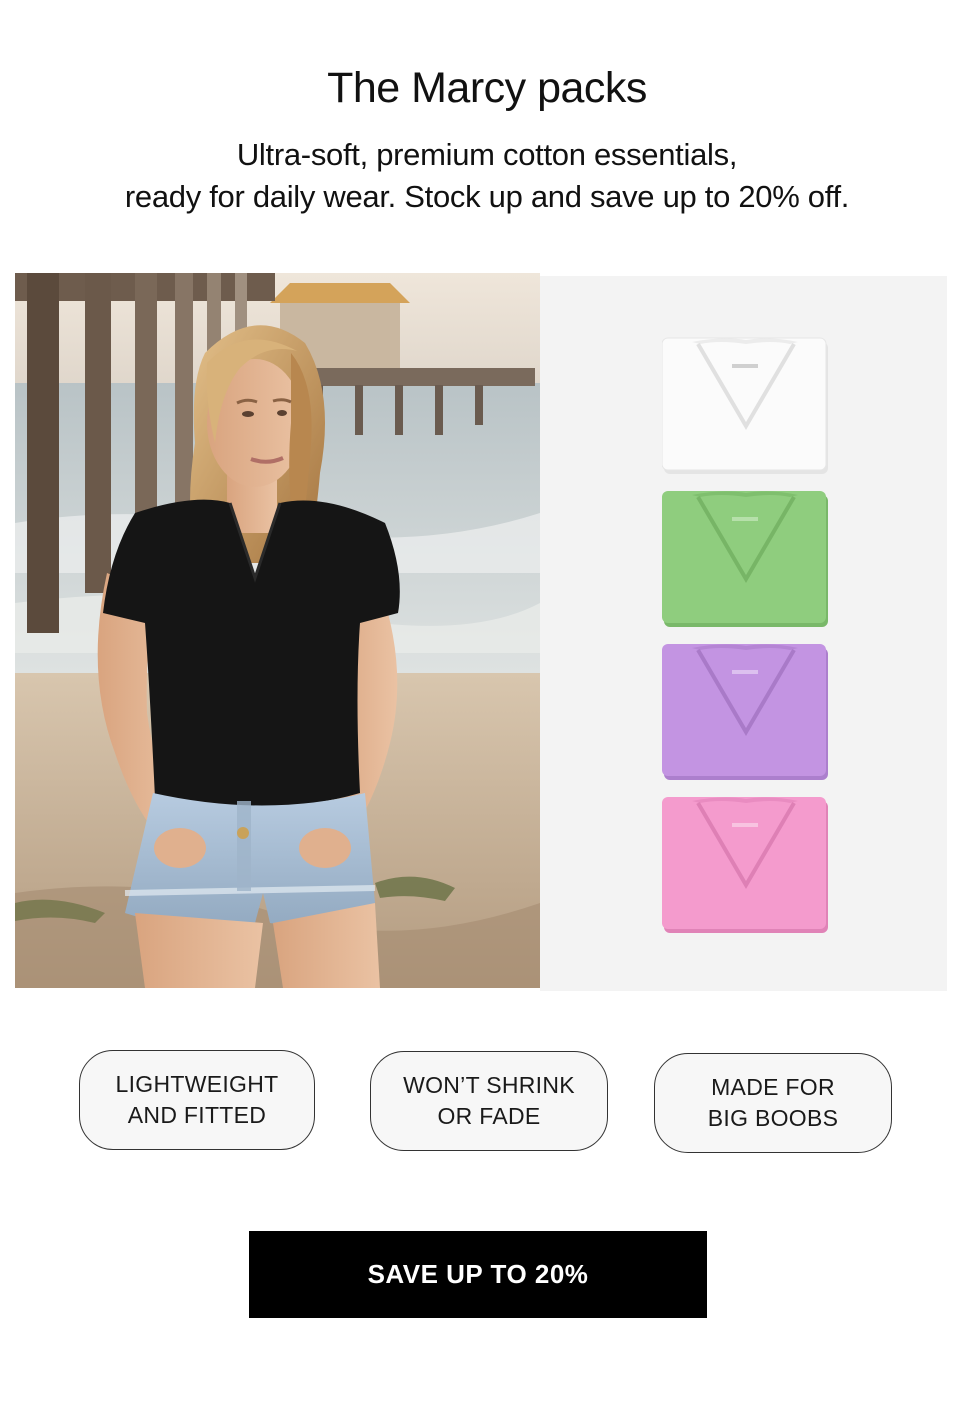 This screenshot has height=1407, width=974. Describe the element at coordinates (746, 865) in the screenshot. I see `pink-tee-icon` at that location.